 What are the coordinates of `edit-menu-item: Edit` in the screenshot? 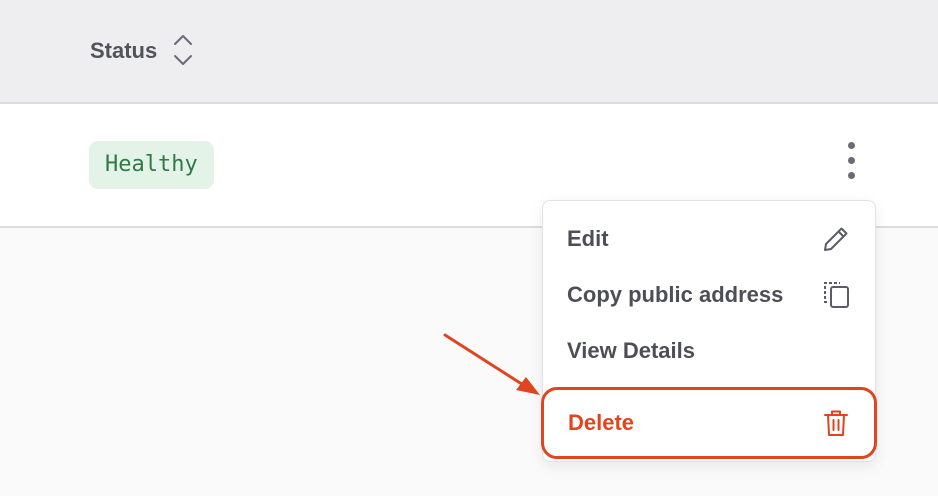 It's located at (709, 239).